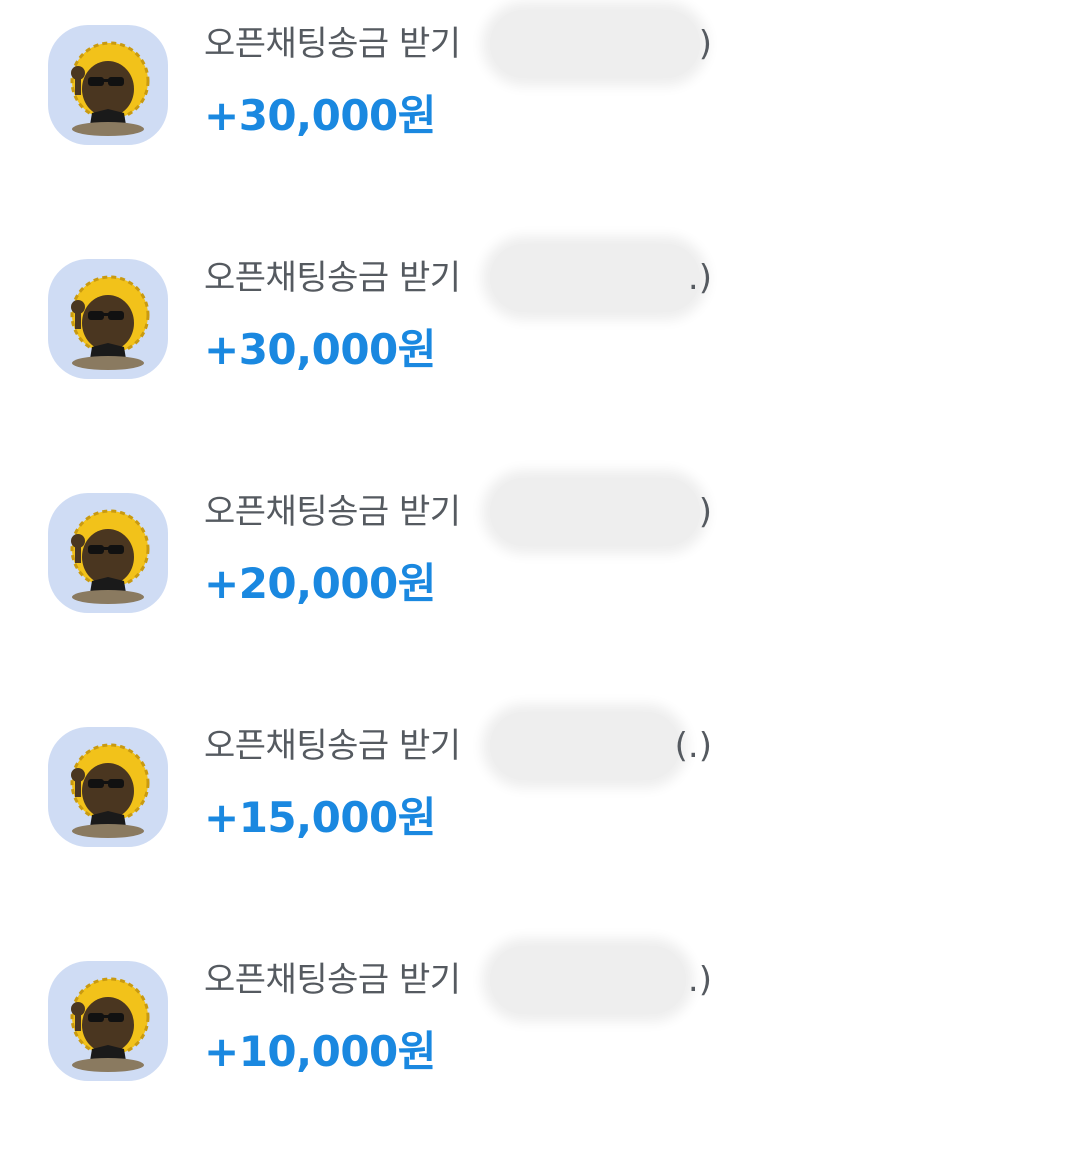 Image resolution: width=1080 pixels, height=1158 pixels. I want to click on transaction-amount: +15,000원, so click(320, 817).